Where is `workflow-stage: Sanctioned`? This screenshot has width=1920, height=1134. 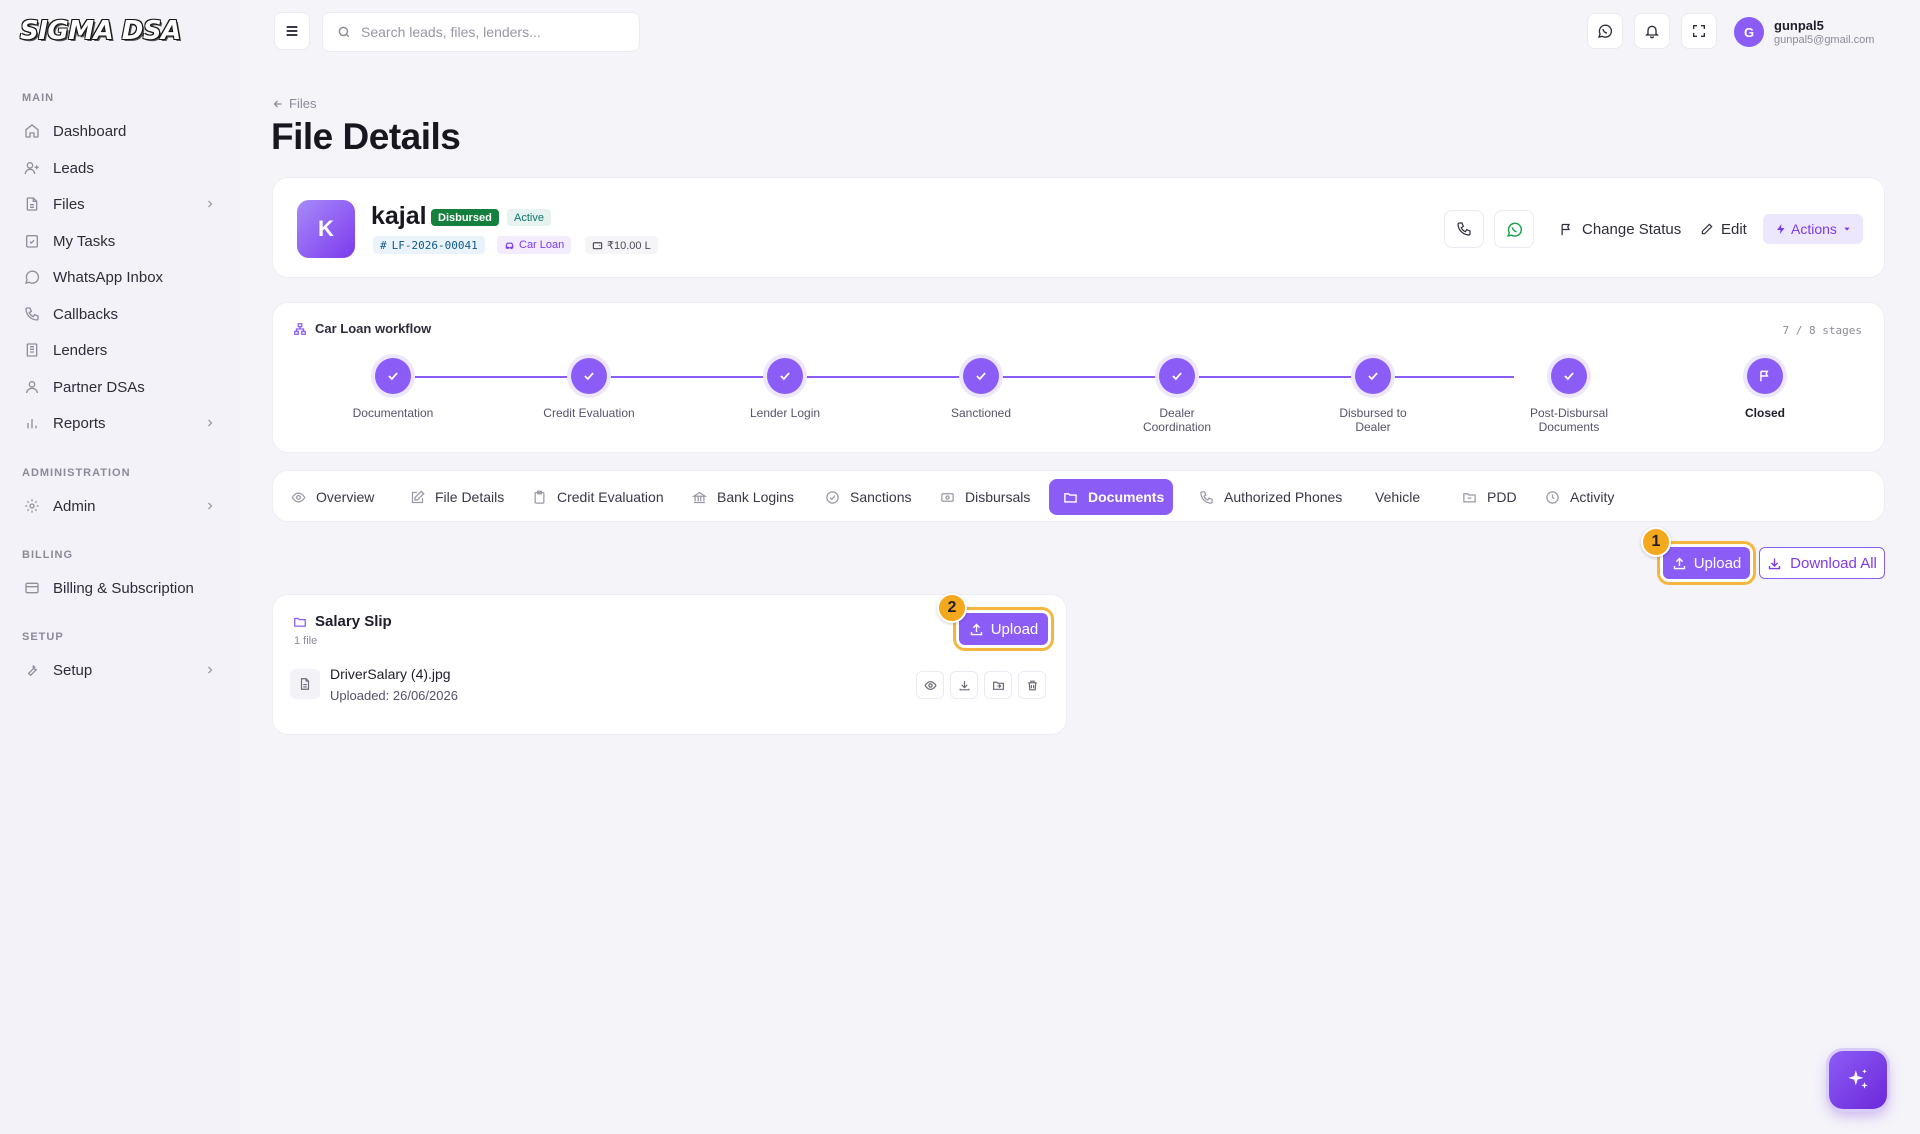
workflow-stage: Sanctioned is located at coordinates (981, 389).